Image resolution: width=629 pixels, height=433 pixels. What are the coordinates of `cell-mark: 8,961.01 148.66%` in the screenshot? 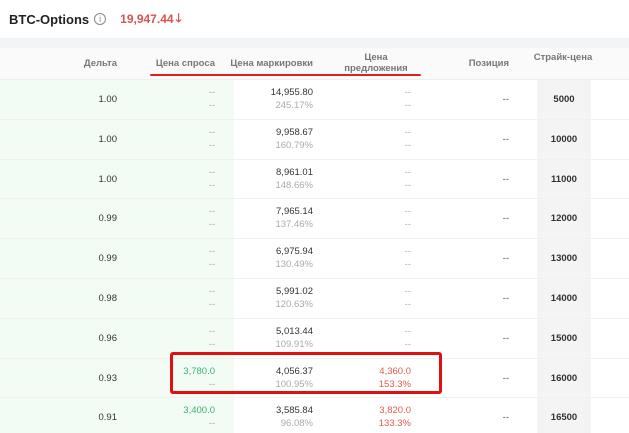 It's located at (273, 179).